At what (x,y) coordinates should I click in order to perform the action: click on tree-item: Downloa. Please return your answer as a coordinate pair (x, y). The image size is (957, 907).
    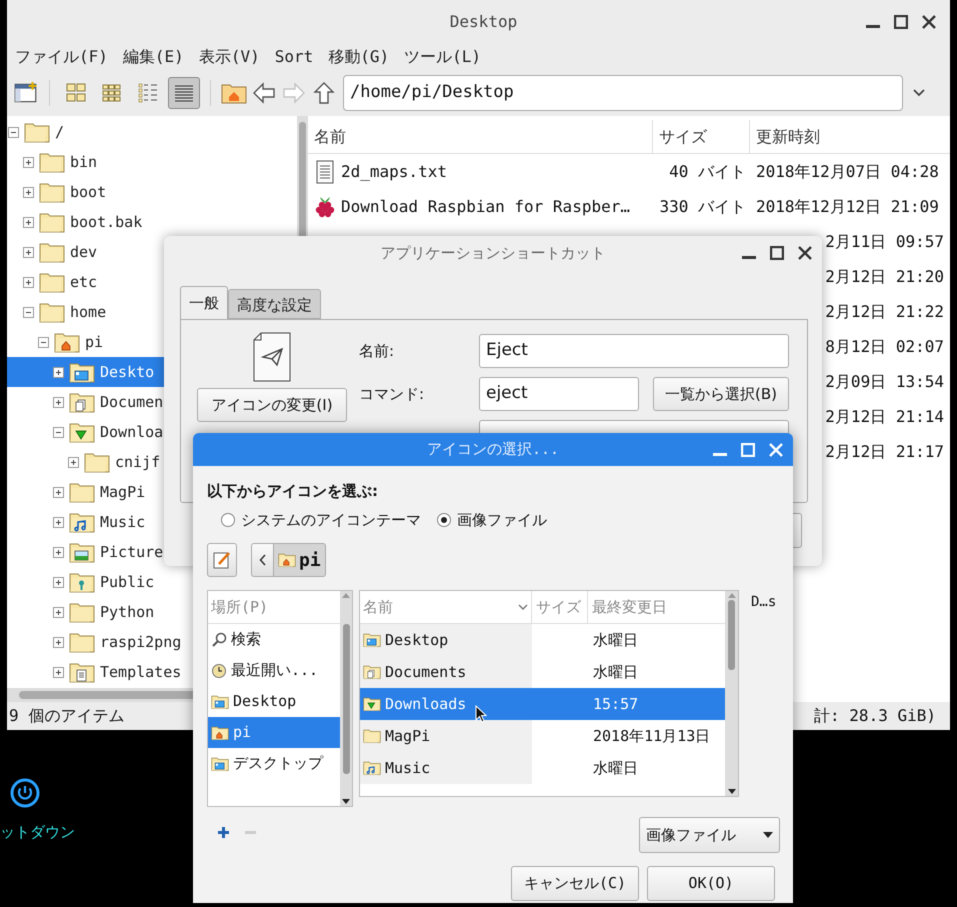
    Looking at the image, I should click on (85, 432).